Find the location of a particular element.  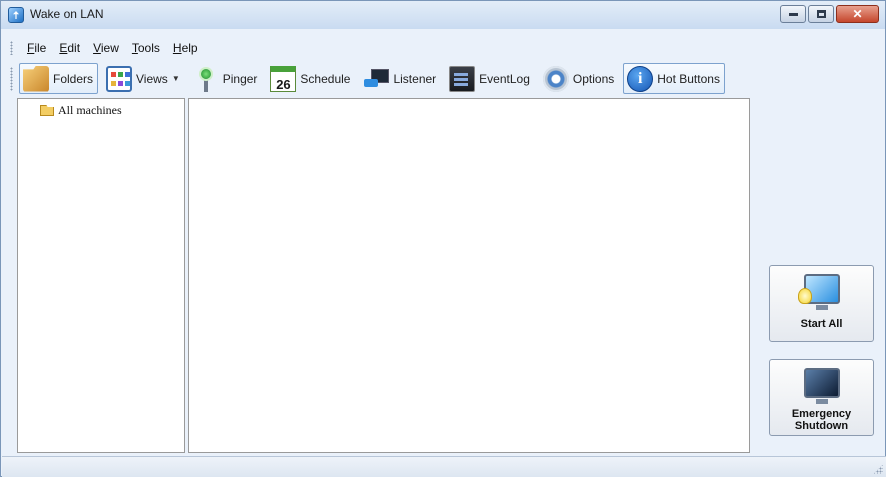

info-icon is located at coordinates (640, 78).